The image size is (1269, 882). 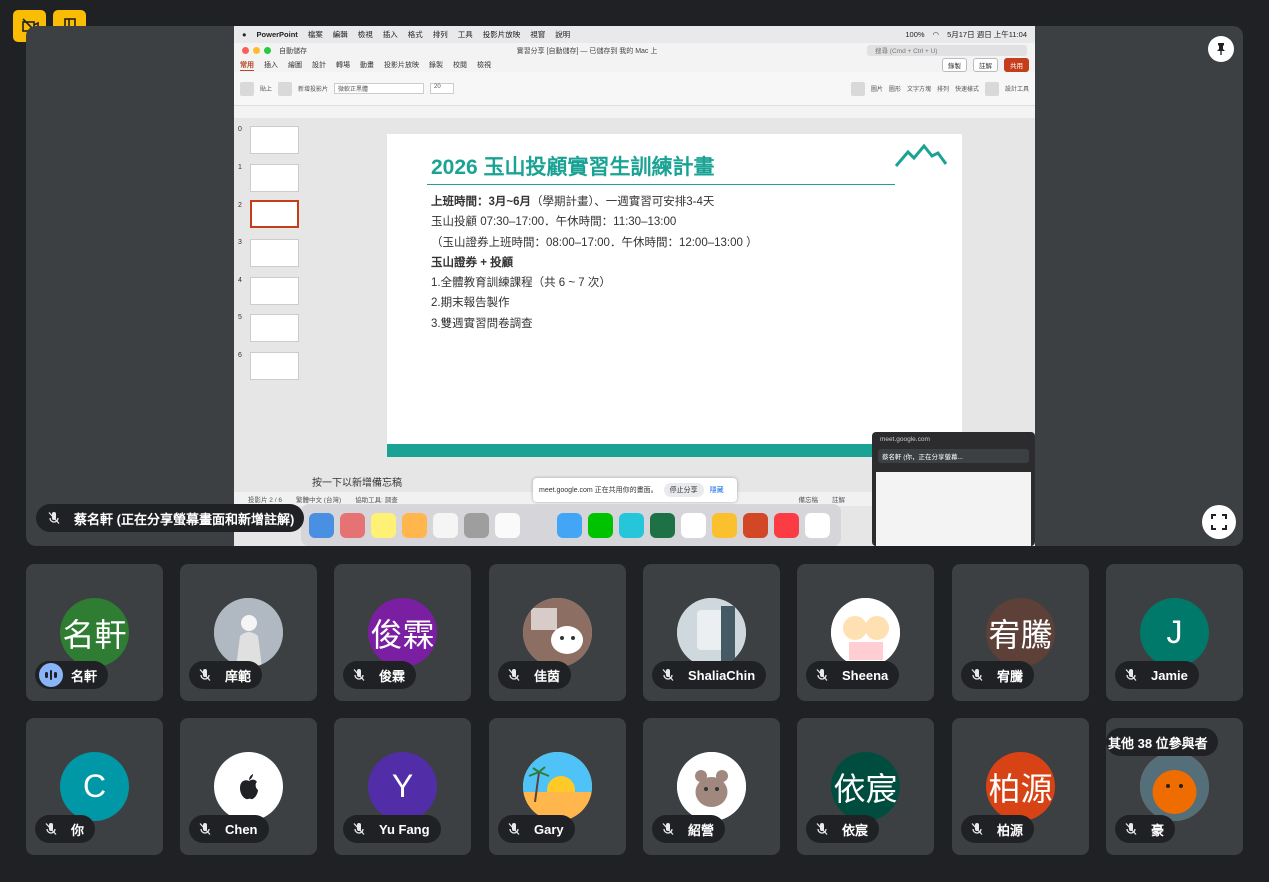 I want to click on menu-window: 視窗, so click(x=538, y=34).